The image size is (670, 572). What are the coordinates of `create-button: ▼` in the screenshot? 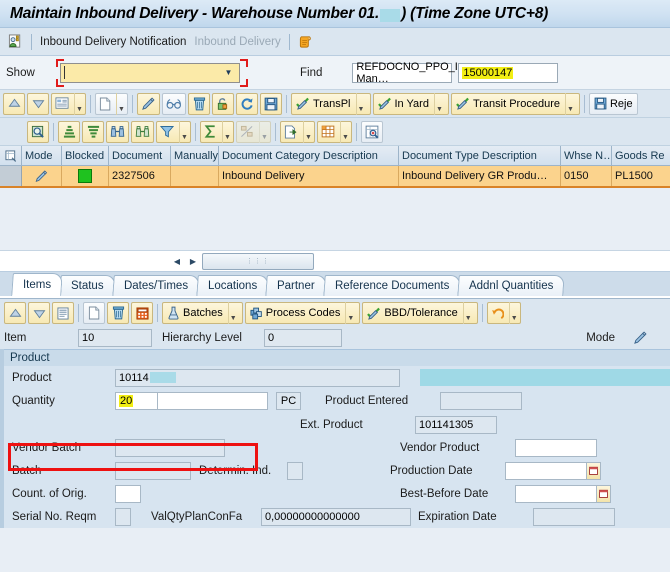 It's located at (111, 103).